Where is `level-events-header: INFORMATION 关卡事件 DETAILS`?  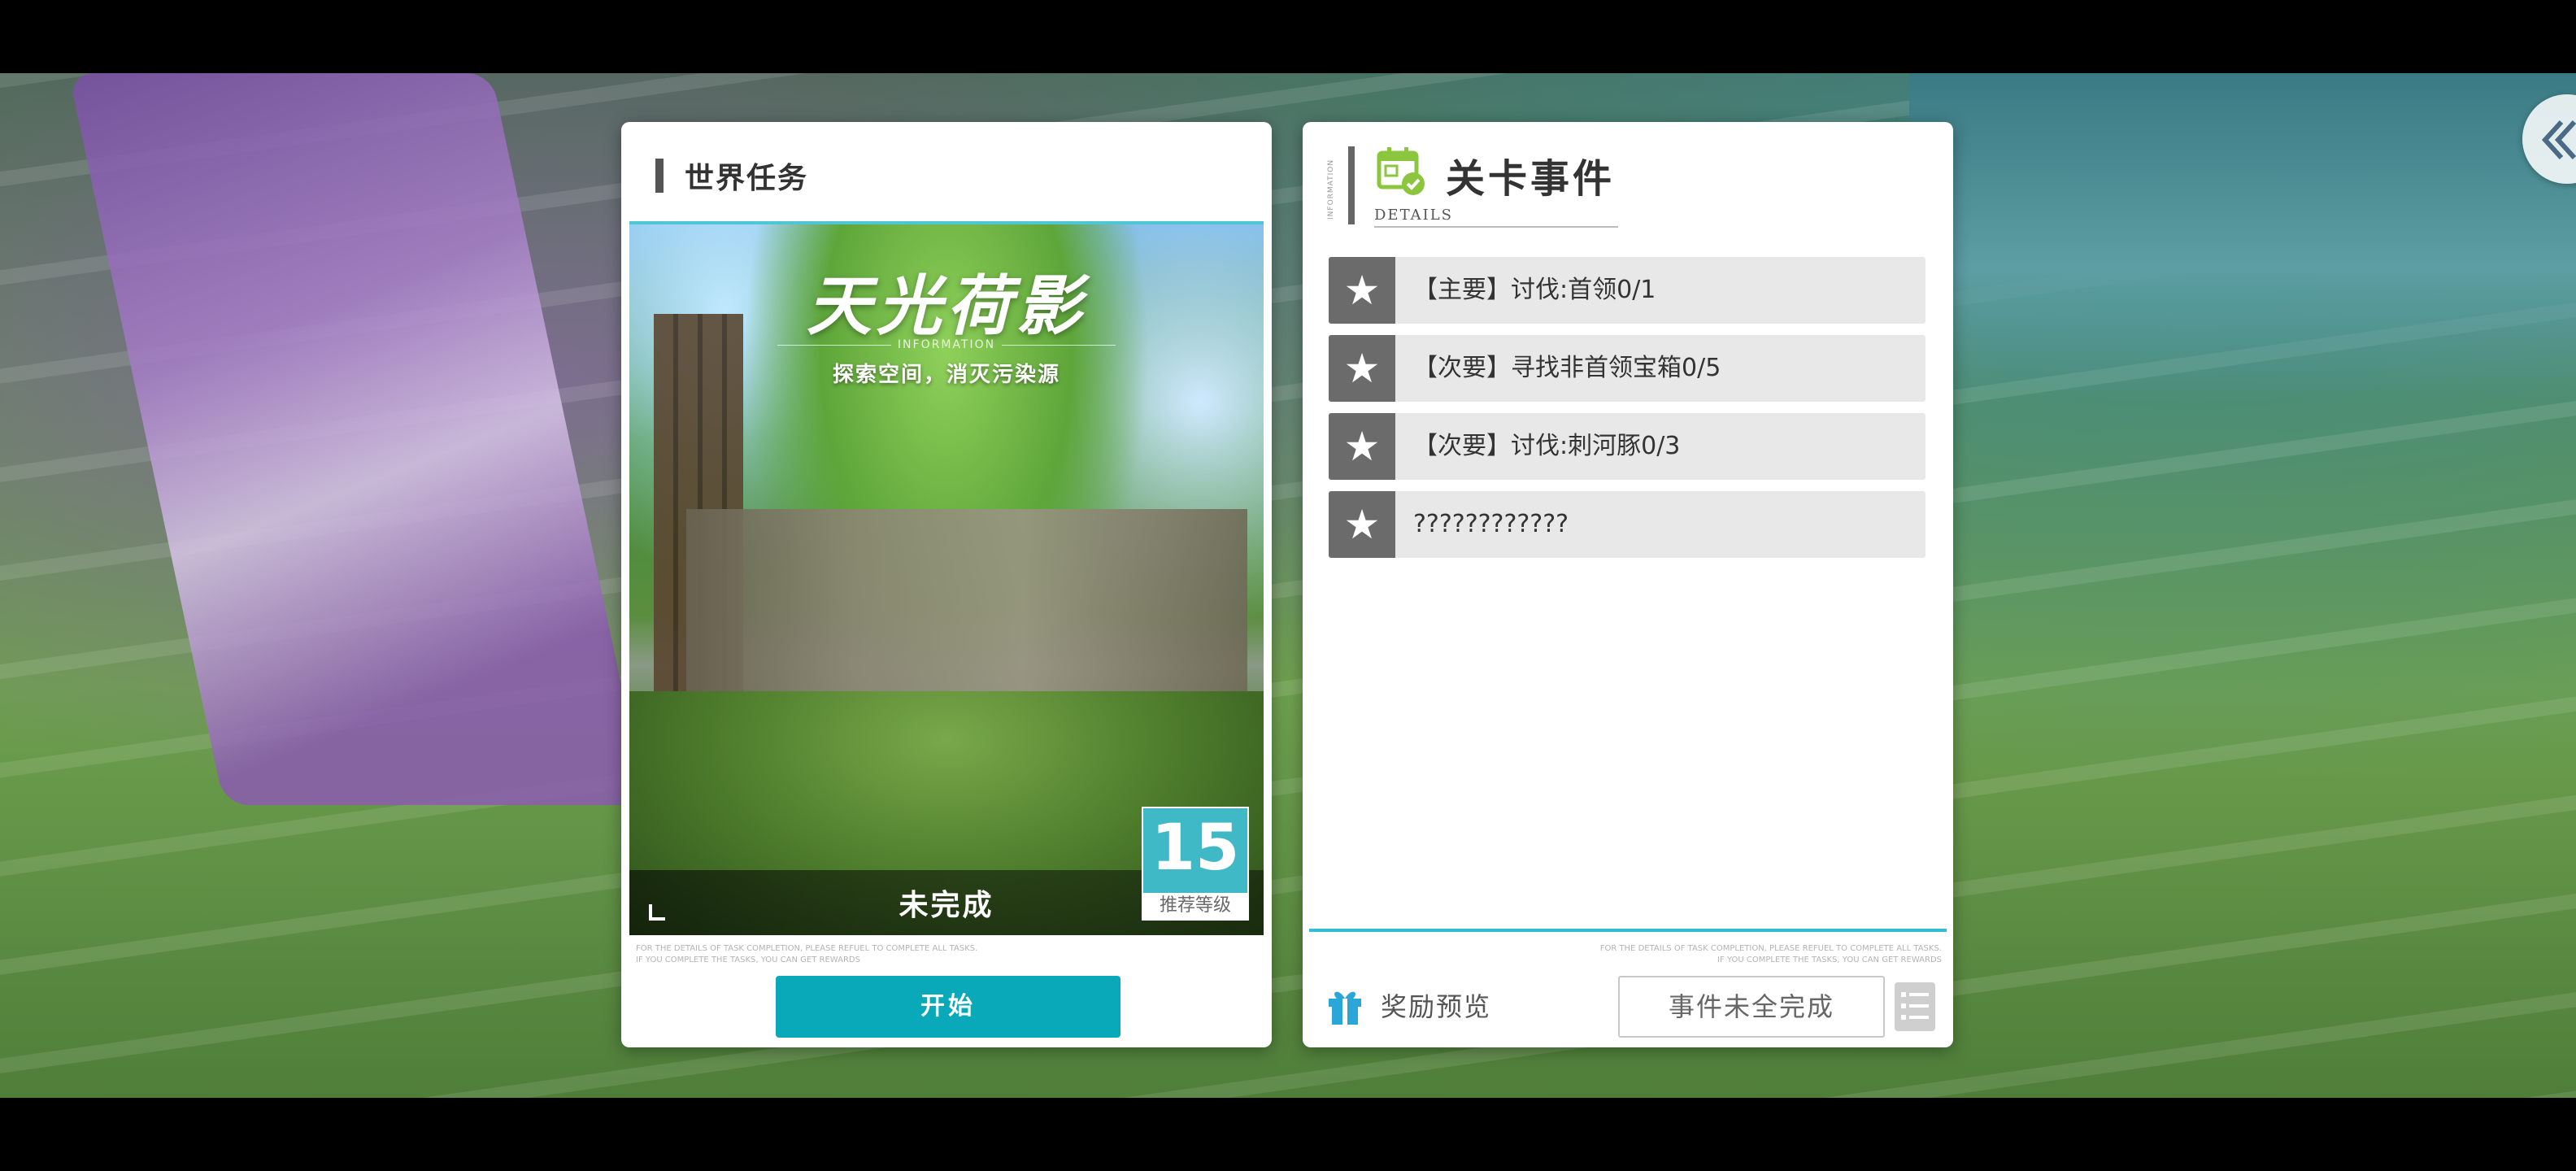
level-events-header: INFORMATION 关卡事件 DETAILS is located at coordinates (1473, 186).